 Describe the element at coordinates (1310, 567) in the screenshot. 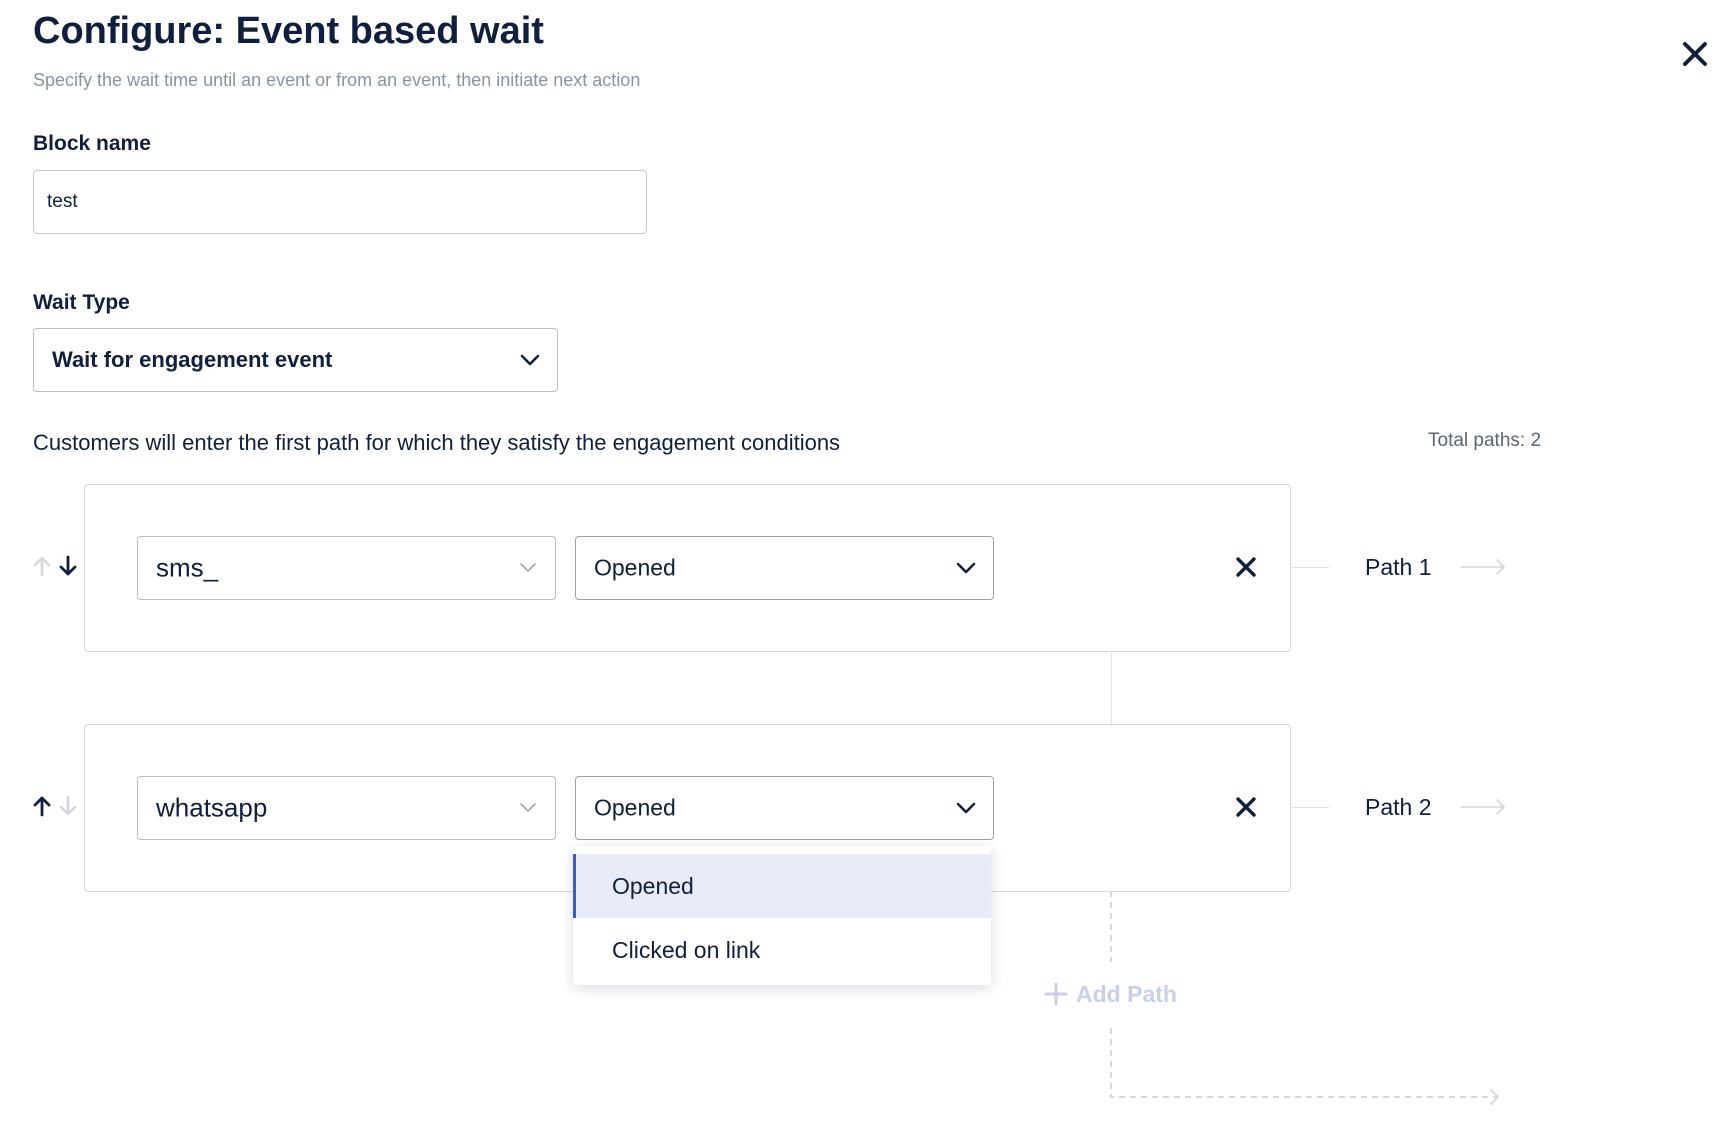

I see `path-1-connector` at that location.